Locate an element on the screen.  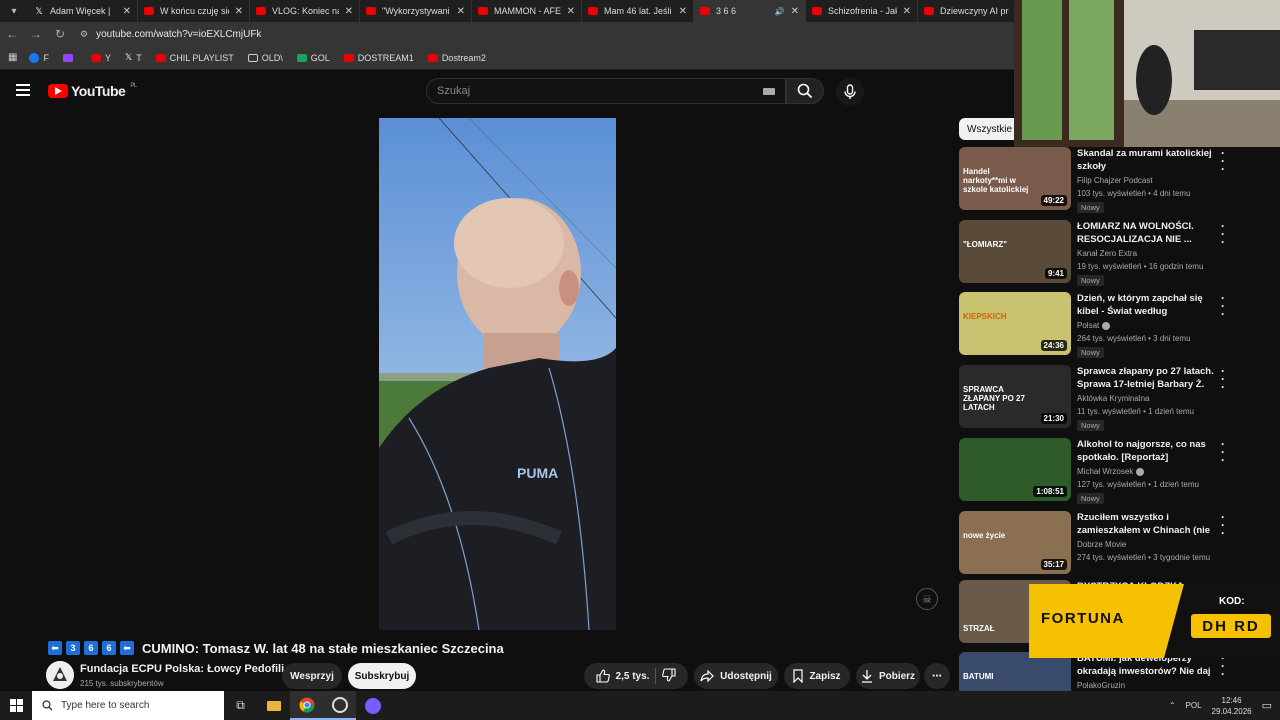
notifications-icon: ▭ is located at coordinates (1267, 705).